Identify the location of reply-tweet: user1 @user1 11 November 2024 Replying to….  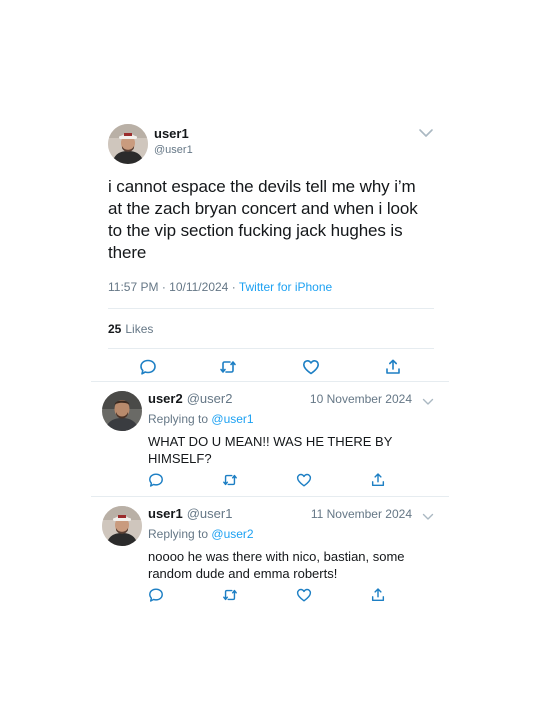
(270, 558).